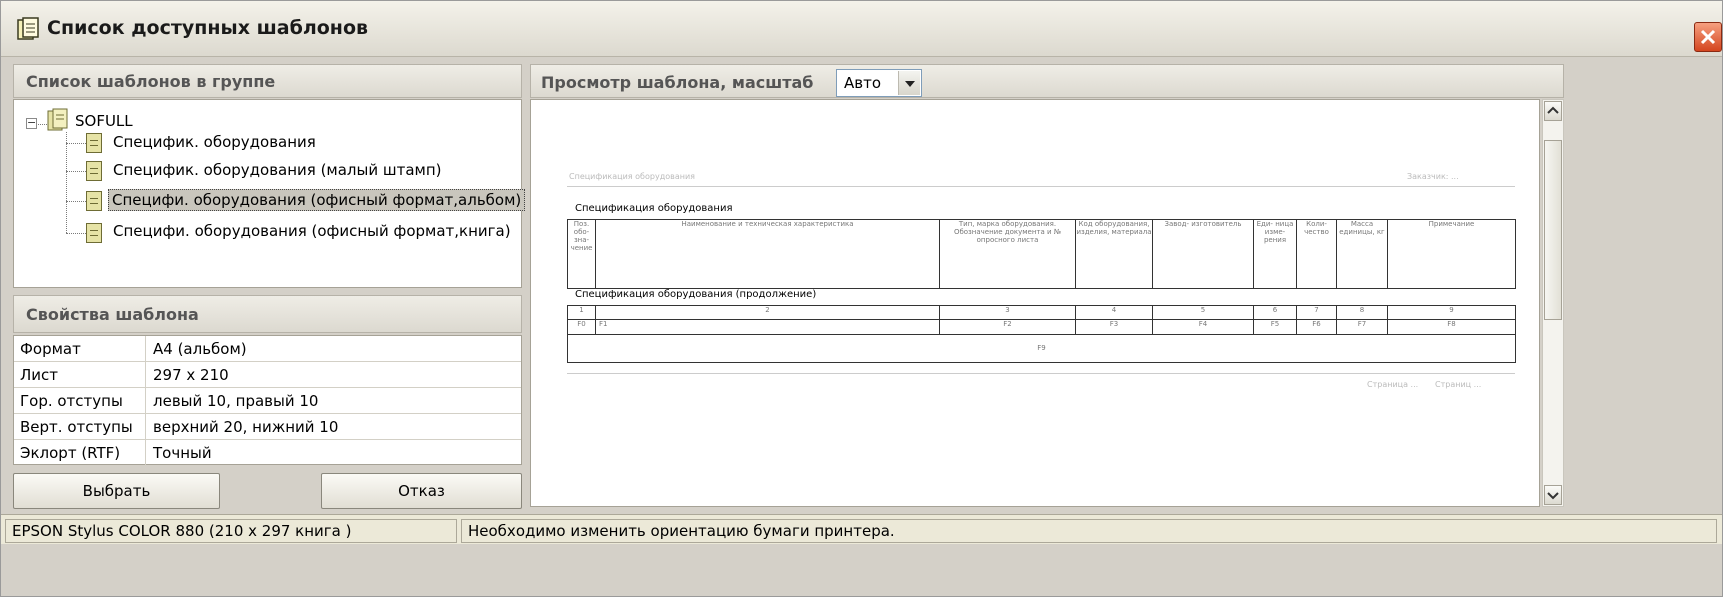  Describe the element at coordinates (208, 28) in the screenshot. I see `window-title: Список доступных шаблонов` at that location.